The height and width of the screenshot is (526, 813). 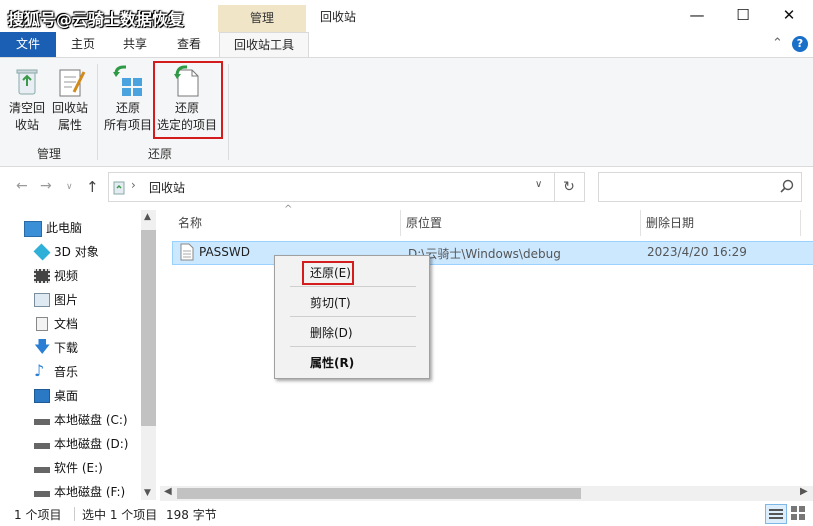 What do you see at coordinates (76, 252) in the screenshot?
I see `nav-label: 3D 对象` at bounding box center [76, 252].